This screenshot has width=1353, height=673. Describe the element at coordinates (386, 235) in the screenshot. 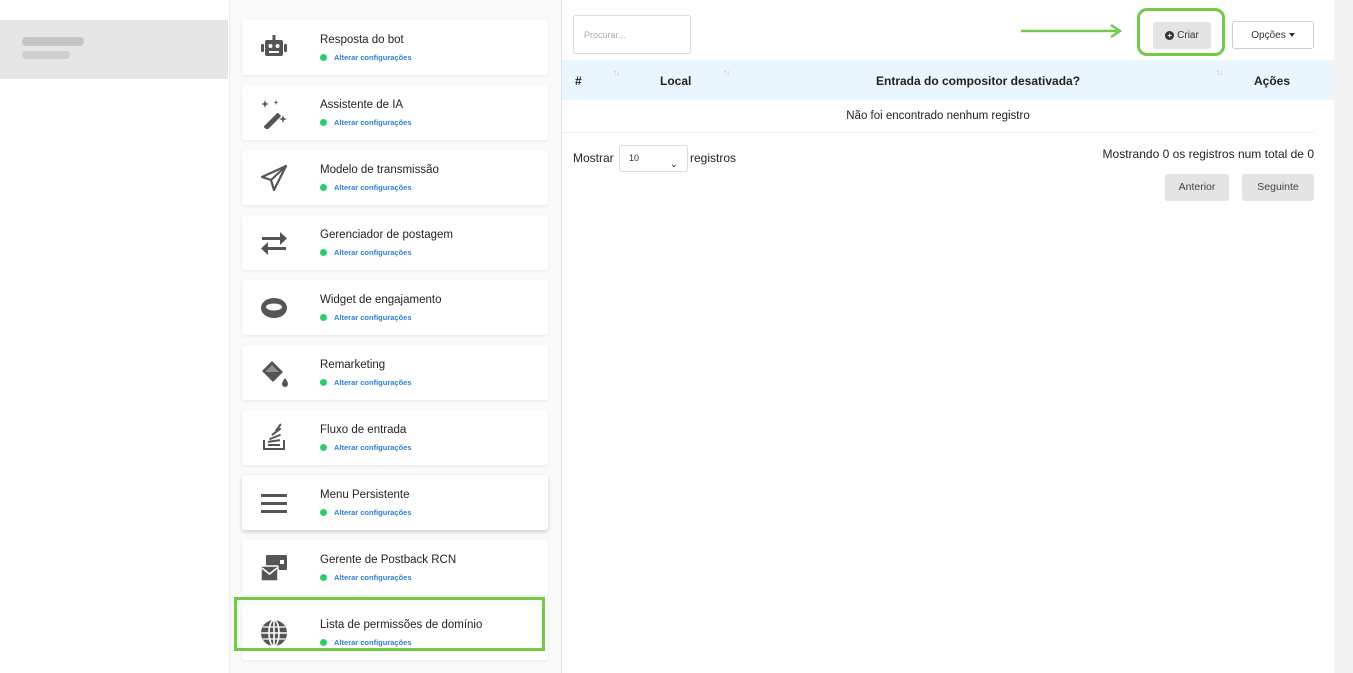

I see `menu-card-title: Gerenciador de postagem` at that location.